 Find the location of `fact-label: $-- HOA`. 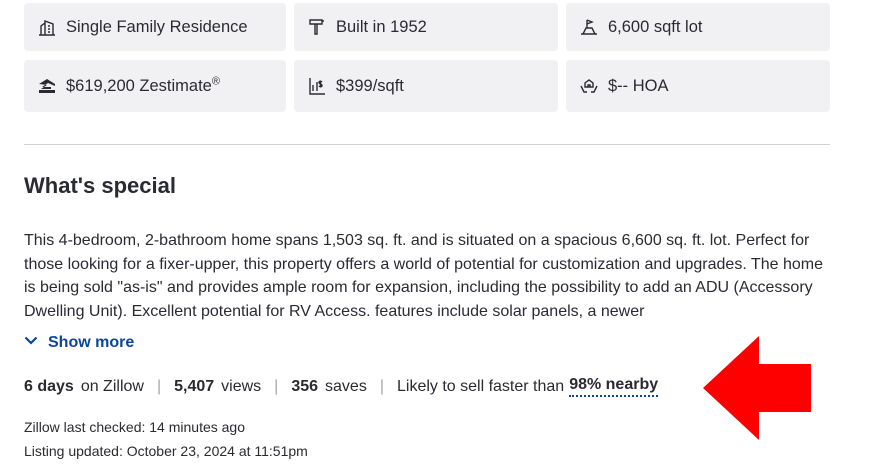

fact-label: $-- HOA is located at coordinates (638, 85).